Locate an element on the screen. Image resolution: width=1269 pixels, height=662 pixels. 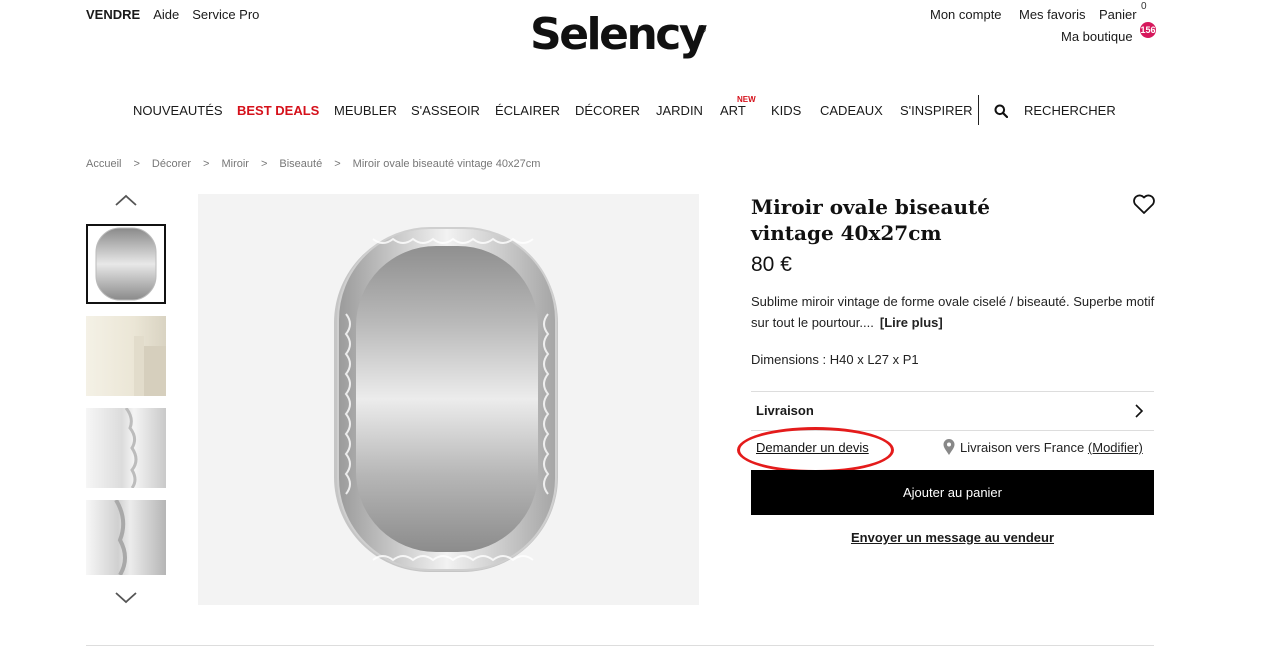
cart-count: 0 is located at coordinates (1144, 6).